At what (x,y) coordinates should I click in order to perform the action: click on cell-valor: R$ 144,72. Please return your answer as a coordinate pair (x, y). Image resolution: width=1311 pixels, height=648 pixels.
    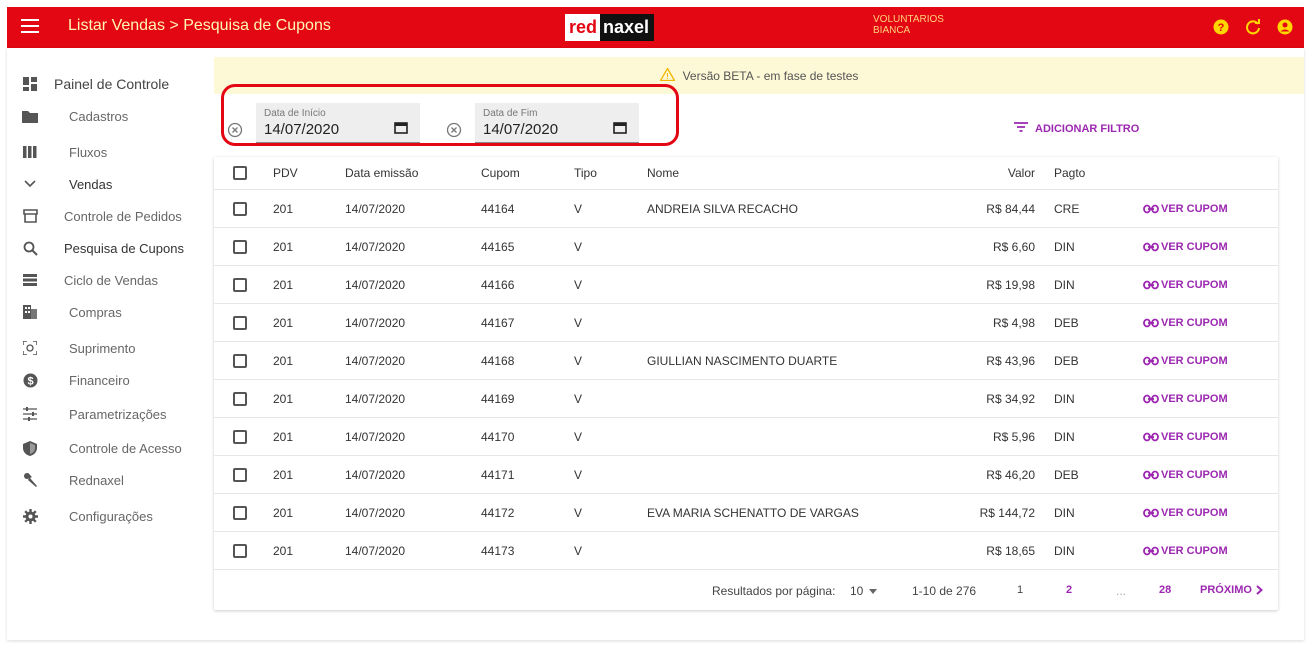
    Looking at the image, I should click on (1007, 512).